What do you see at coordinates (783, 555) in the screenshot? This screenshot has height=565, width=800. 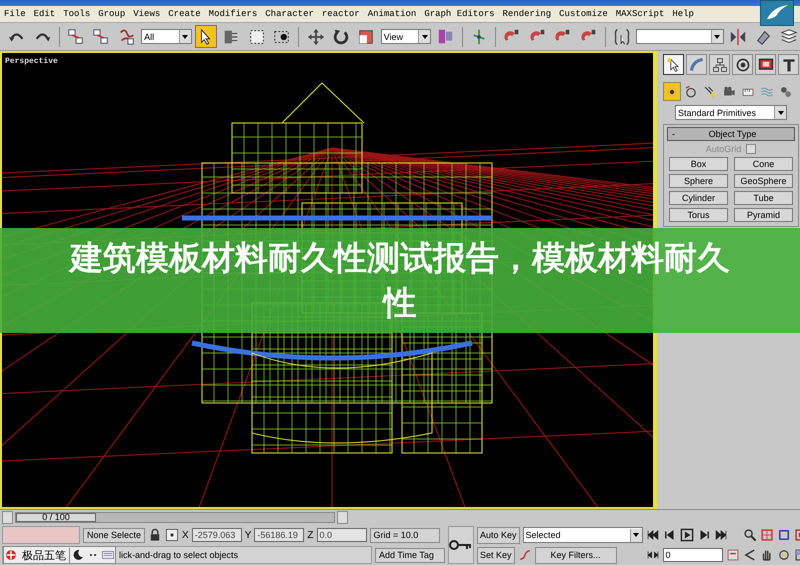 I see `orbit-icon` at bounding box center [783, 555].